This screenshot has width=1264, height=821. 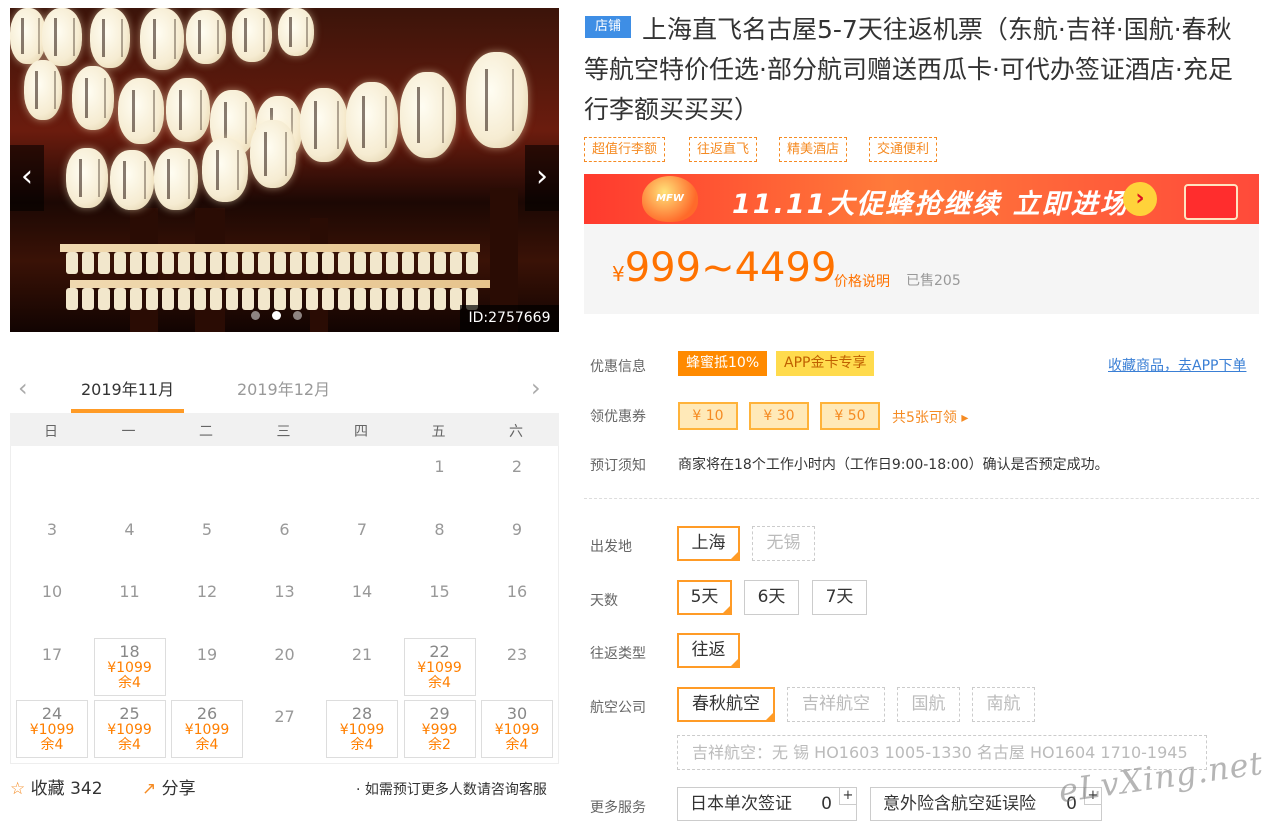 What do you see at coordinates (771, 597) in the screenshot?
I see `option-days-6: 6天` at bounding box center [771, 597].